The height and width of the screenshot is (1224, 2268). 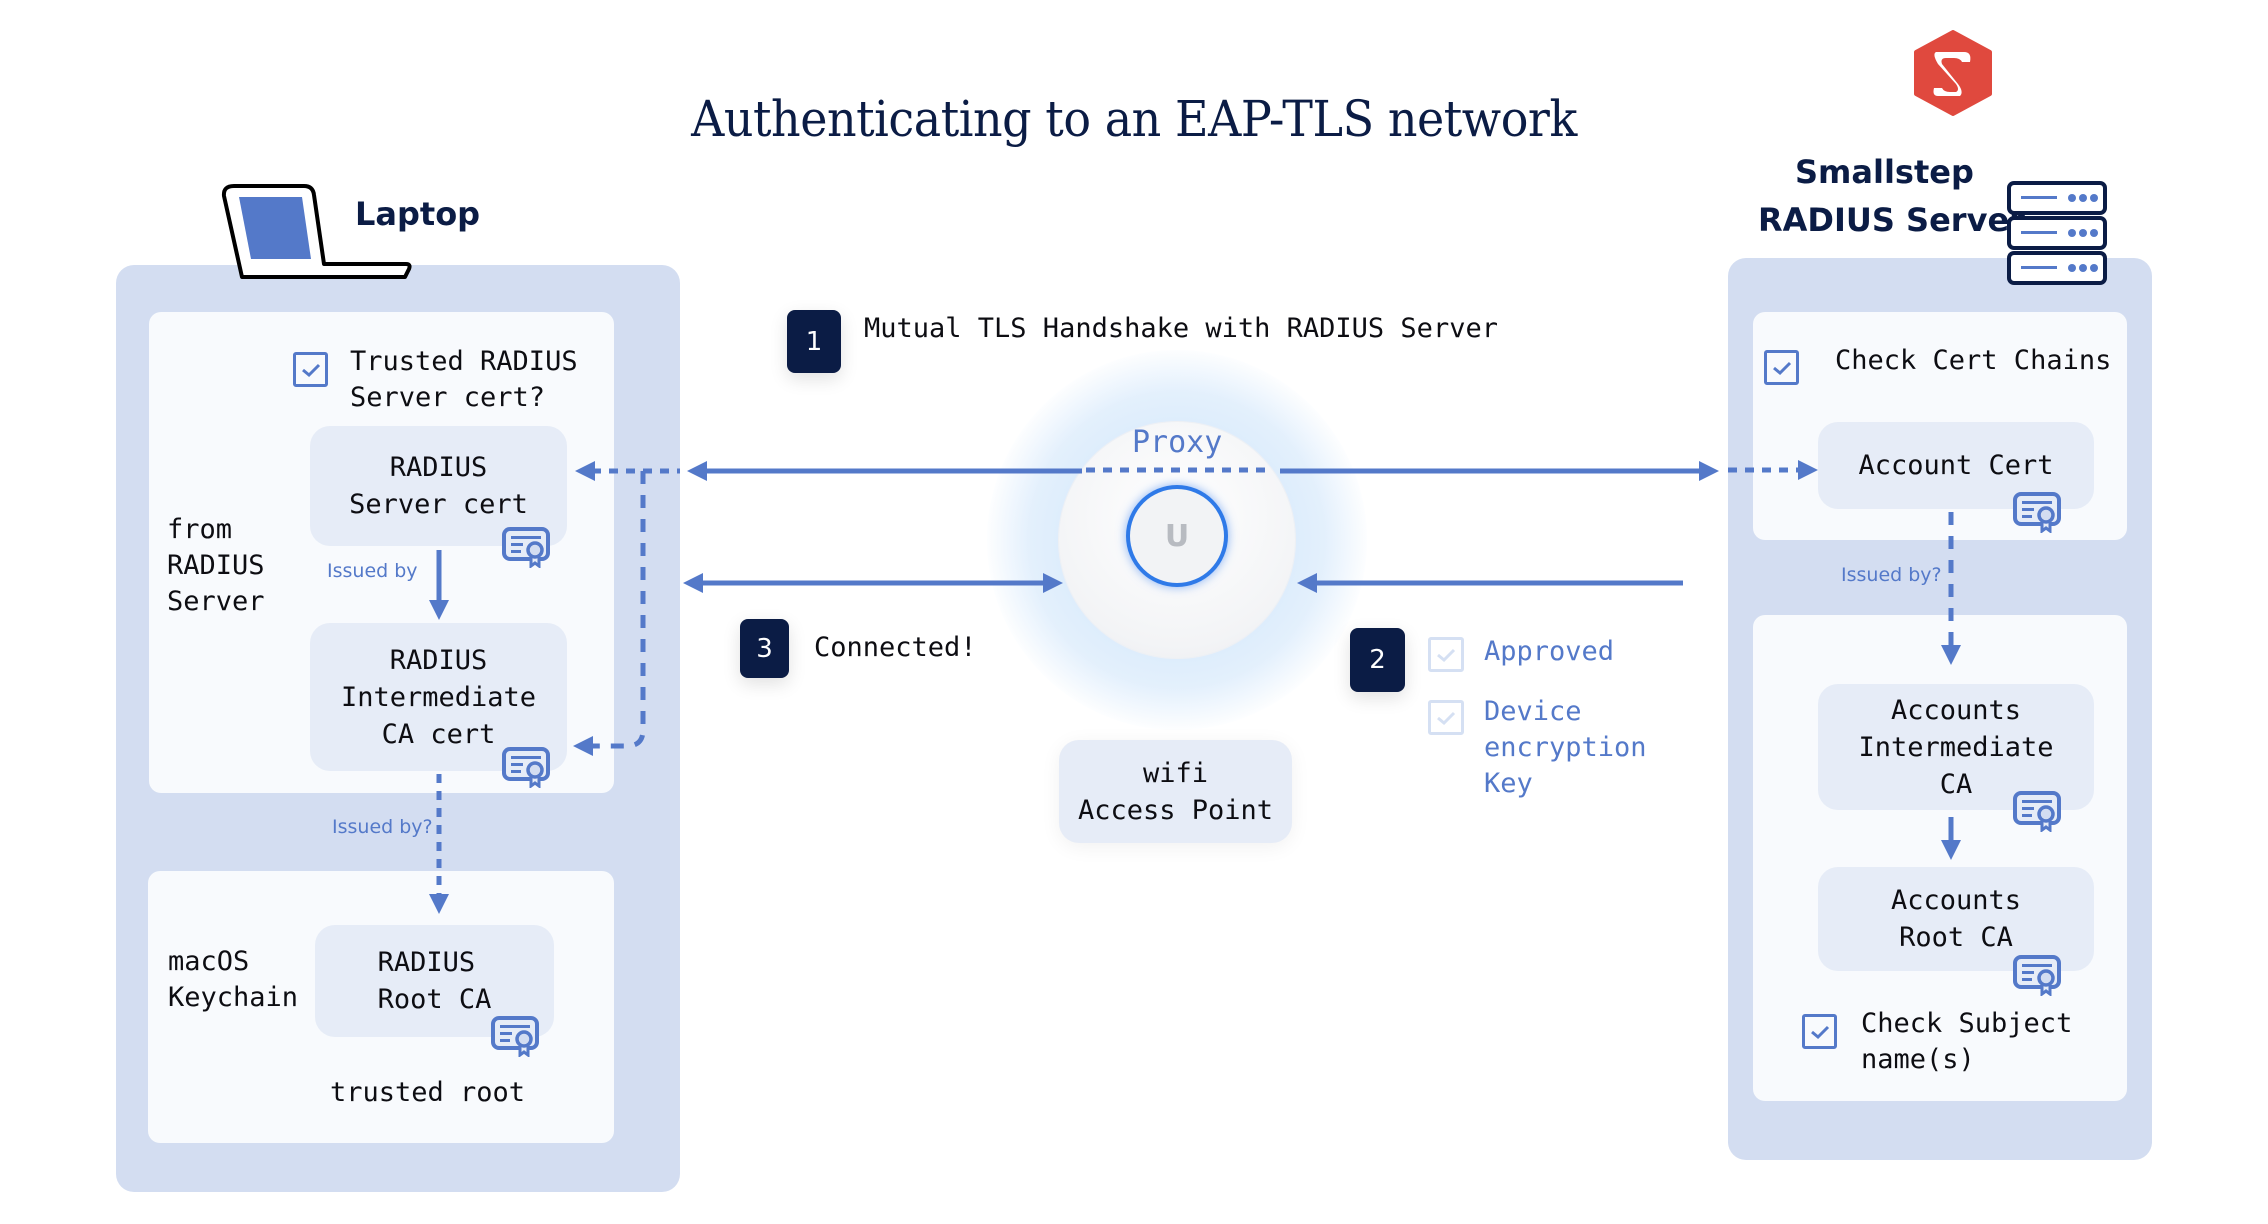 What do you see at coordinates (439, 904) in the screenshot?
I see `arrowhead-issued-by-q` at bounding box center [439, 904].